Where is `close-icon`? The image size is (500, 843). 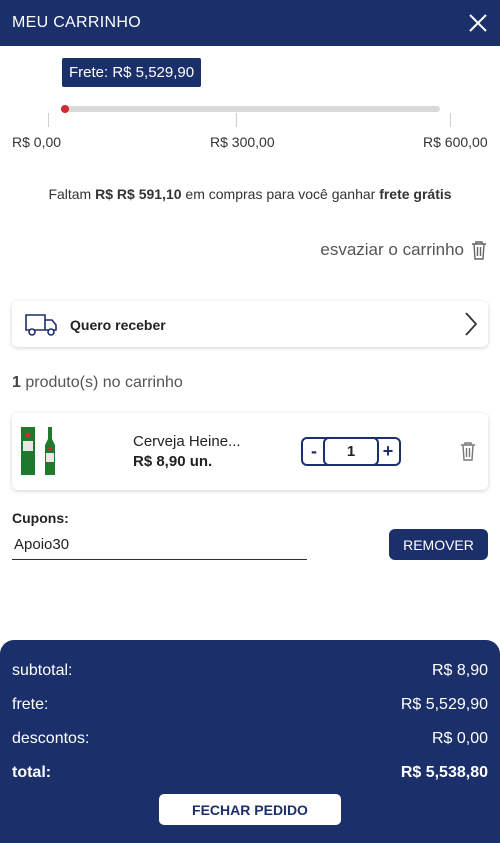
close-icon is located at coordinates (478, 23).